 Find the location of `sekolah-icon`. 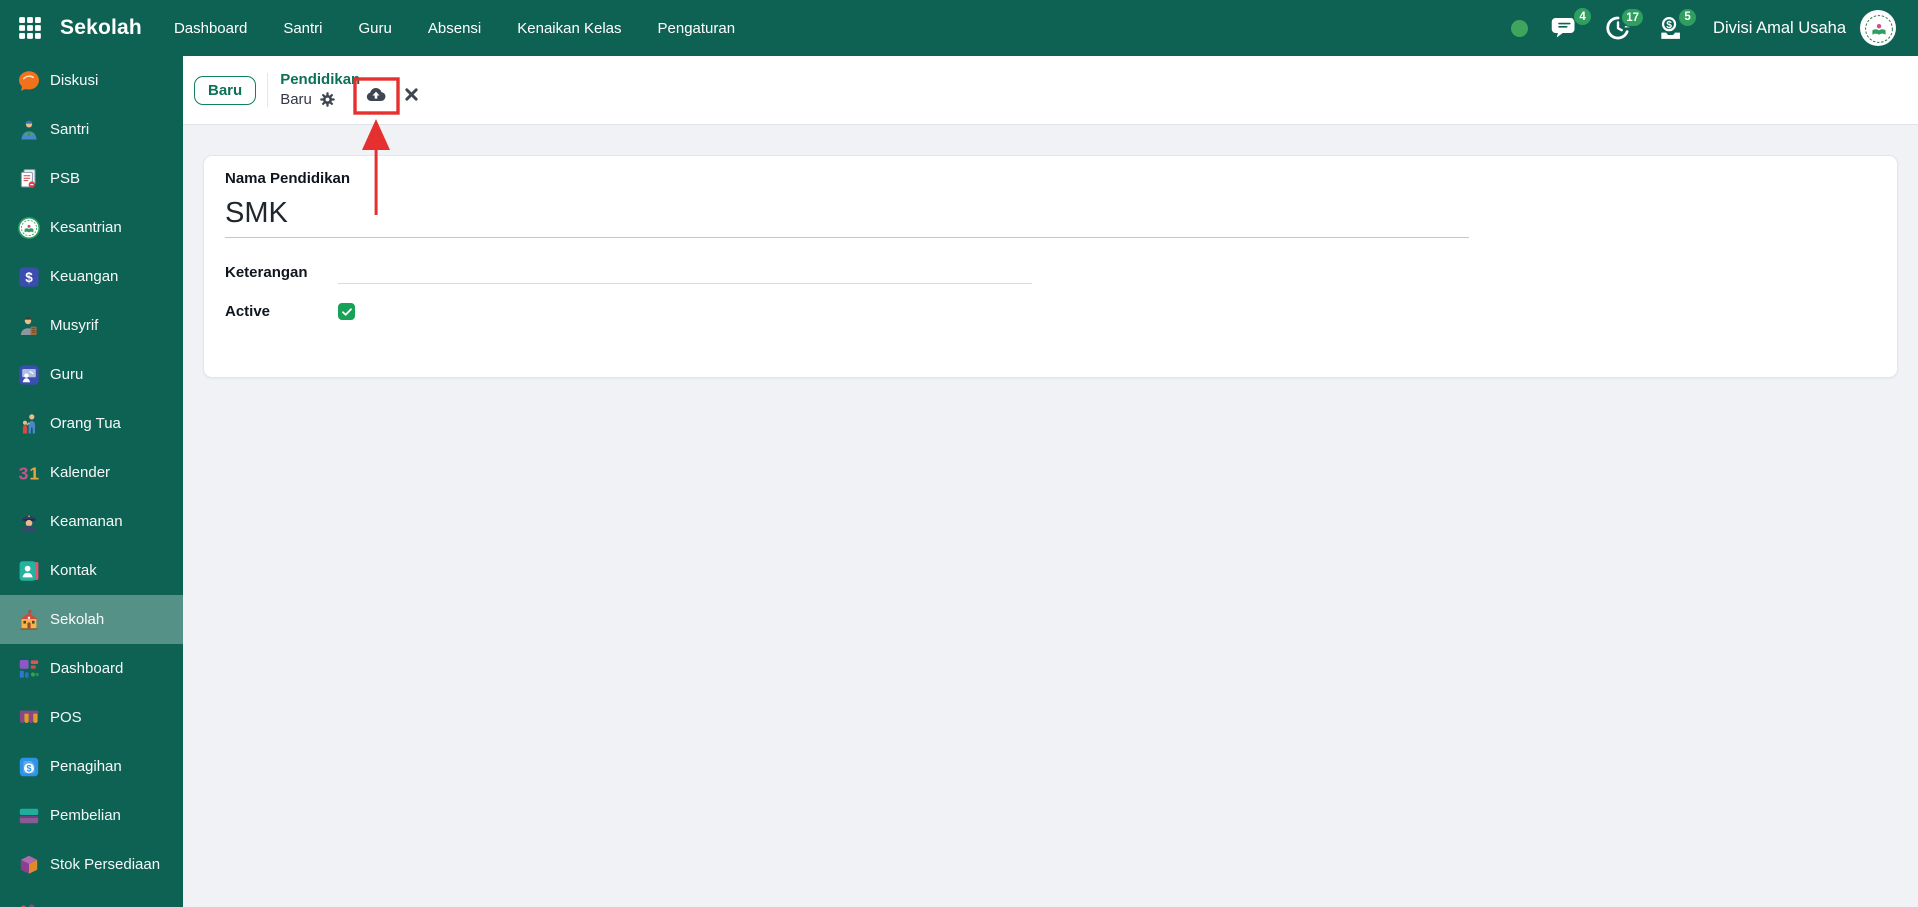

sekolah-icon is located at coordinates (29, 620).